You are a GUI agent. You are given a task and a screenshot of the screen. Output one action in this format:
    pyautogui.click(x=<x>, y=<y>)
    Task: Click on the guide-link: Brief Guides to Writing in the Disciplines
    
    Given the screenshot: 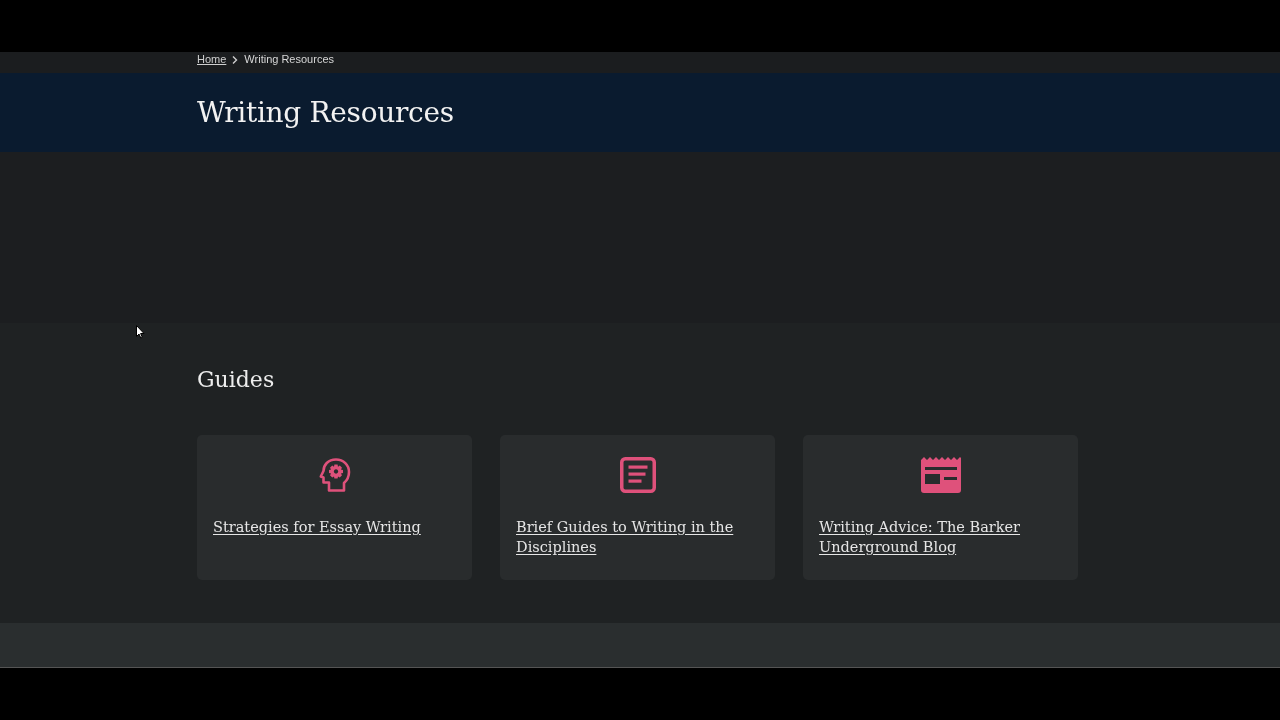 What is the action you would take?
    pyautogui.click(x=637, y=537)
    